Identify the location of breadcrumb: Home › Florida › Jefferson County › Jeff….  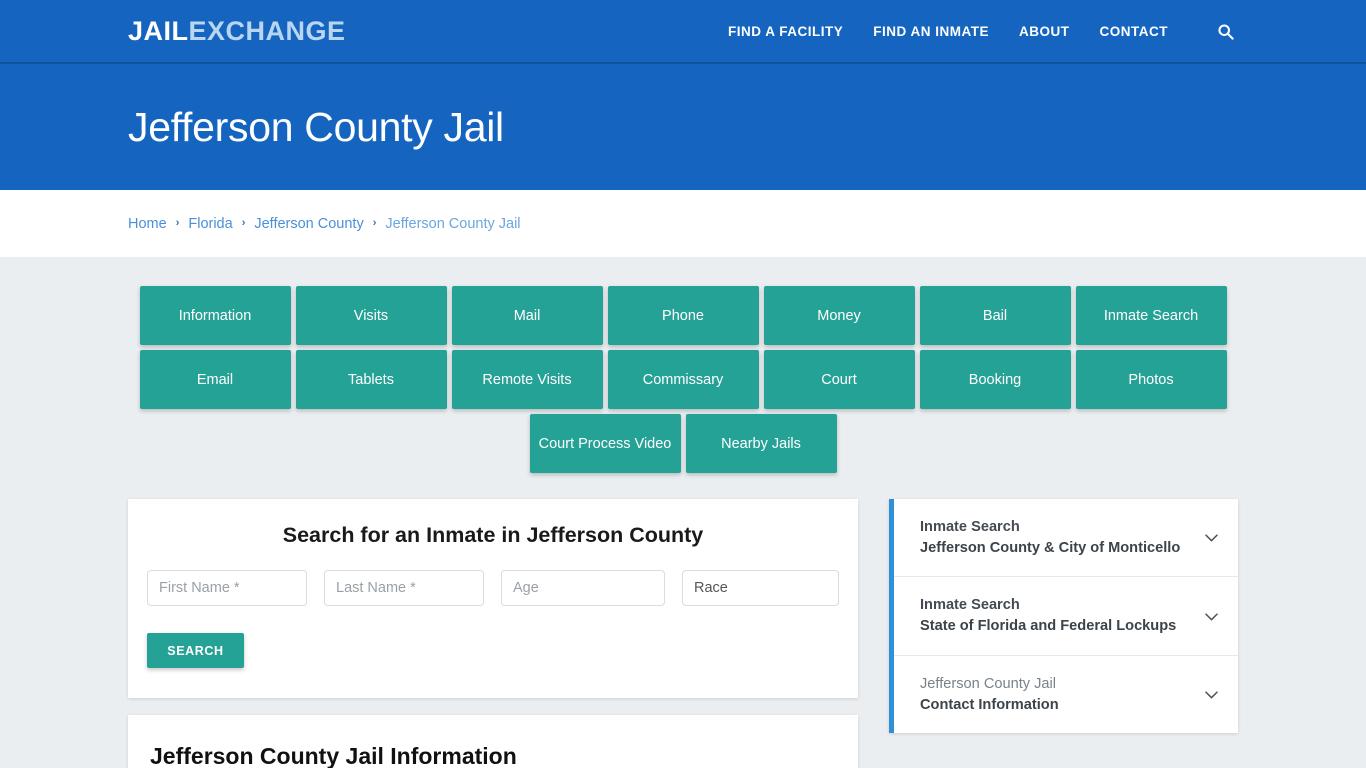
(324, 224).